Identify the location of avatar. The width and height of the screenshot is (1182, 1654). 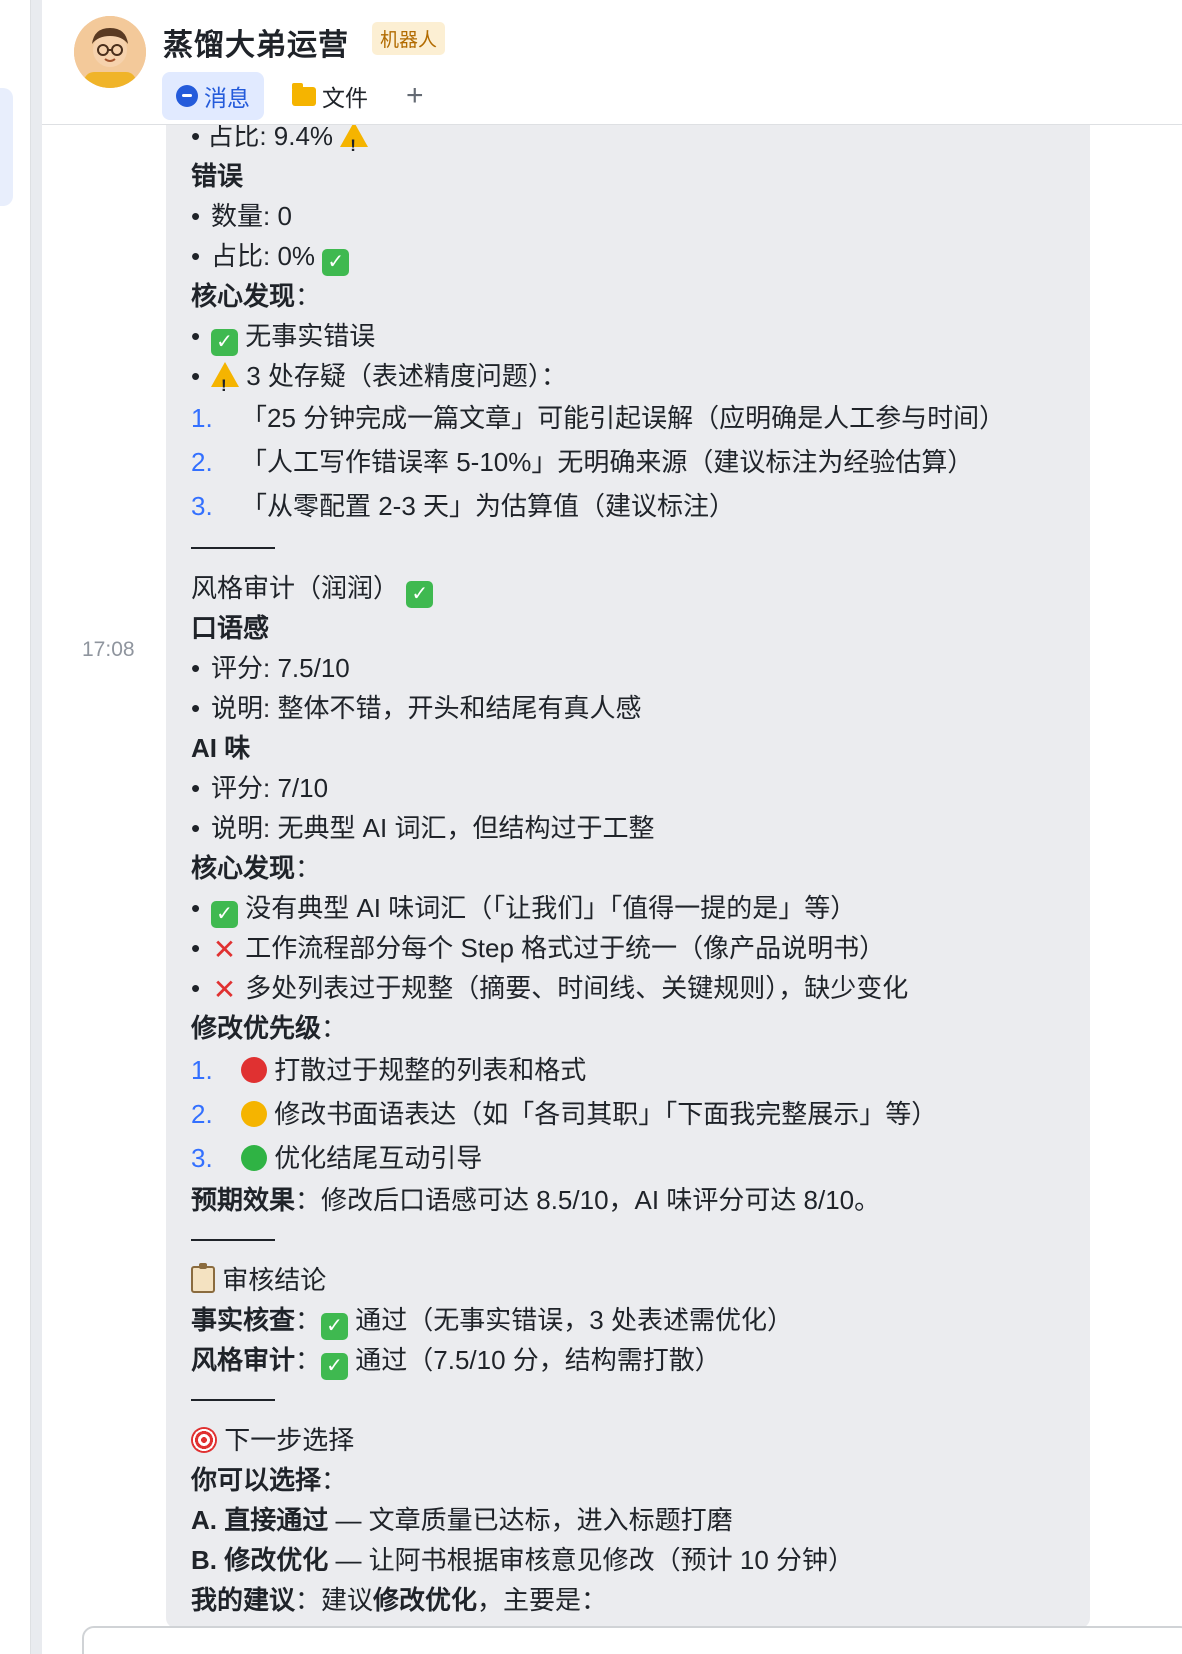
(110, 52).